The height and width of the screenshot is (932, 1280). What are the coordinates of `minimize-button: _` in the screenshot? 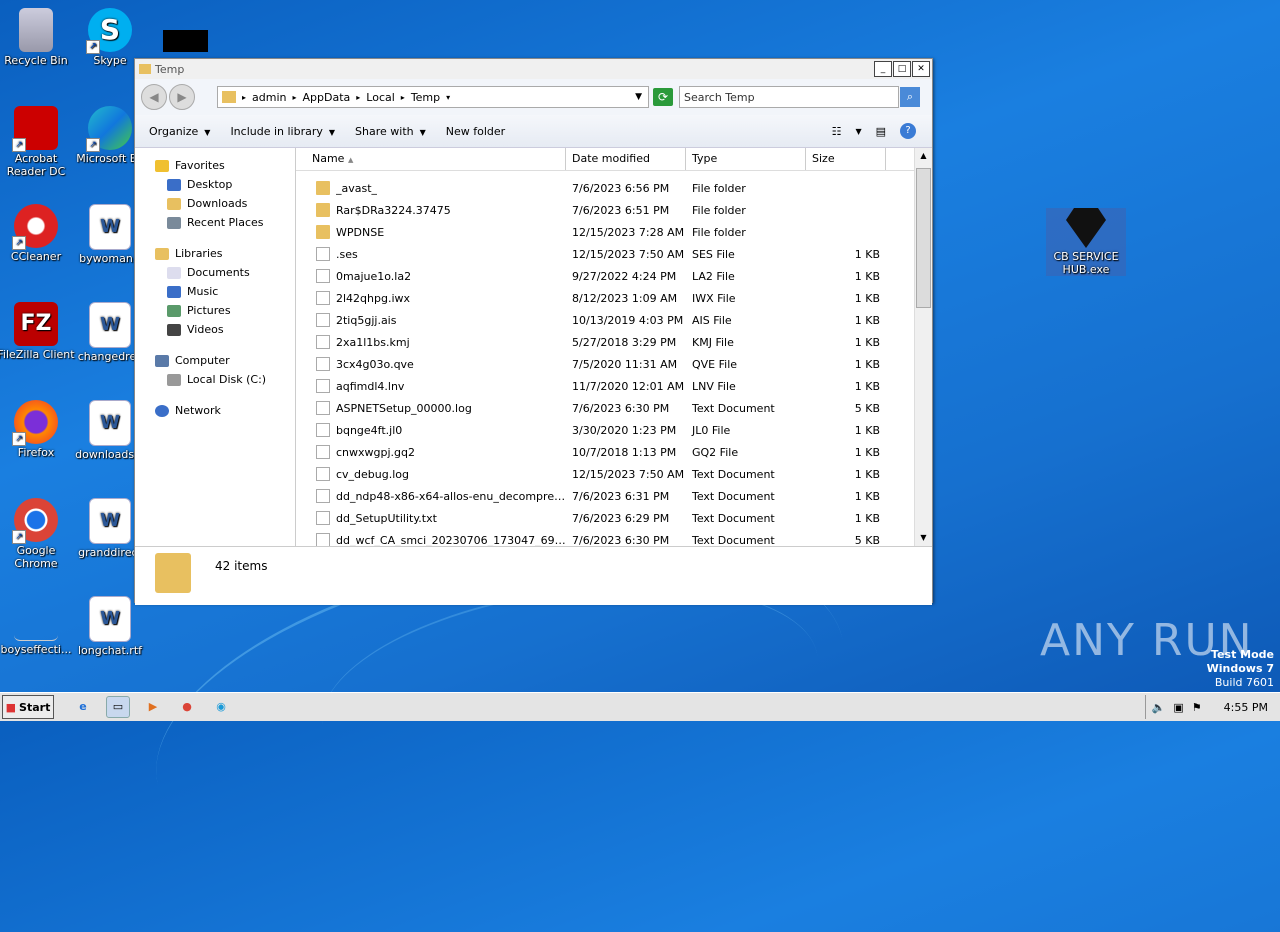 It's located at (883, 69).